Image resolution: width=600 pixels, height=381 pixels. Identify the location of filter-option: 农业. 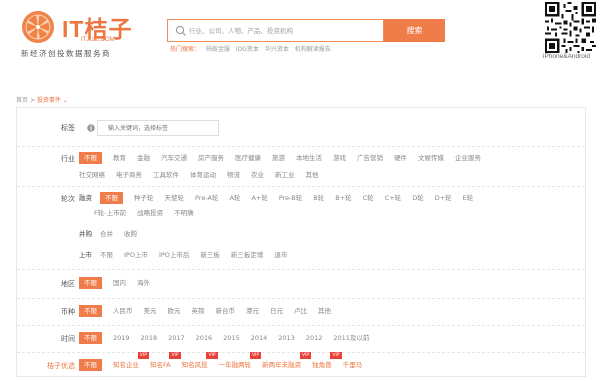
(257, 175).